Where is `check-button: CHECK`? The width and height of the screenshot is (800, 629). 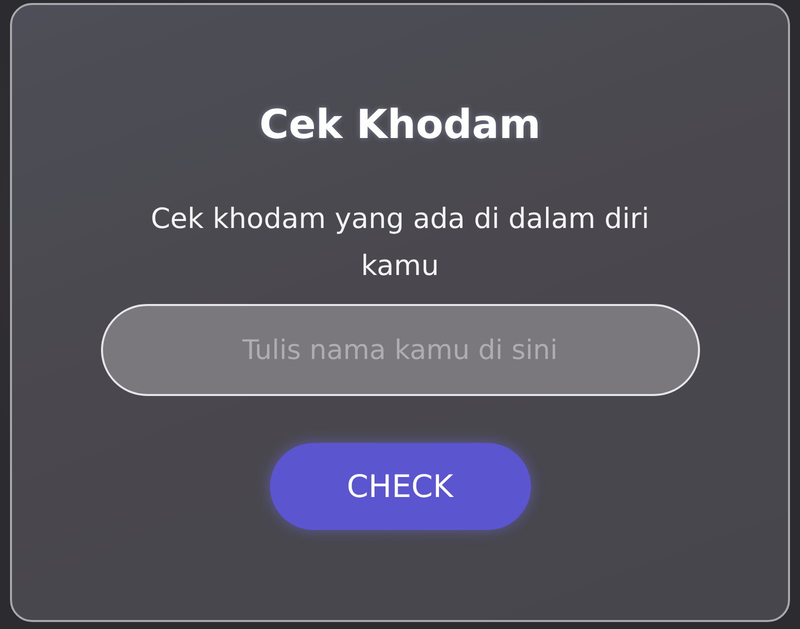 check-button: CHECK is located at coordinates (400, 486).